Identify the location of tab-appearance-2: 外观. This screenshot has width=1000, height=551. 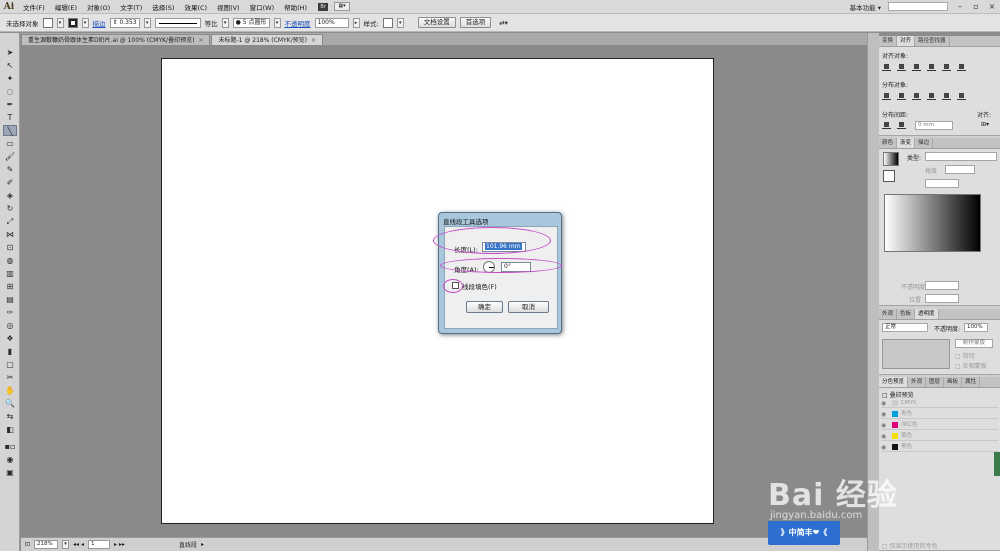
(917, 382).